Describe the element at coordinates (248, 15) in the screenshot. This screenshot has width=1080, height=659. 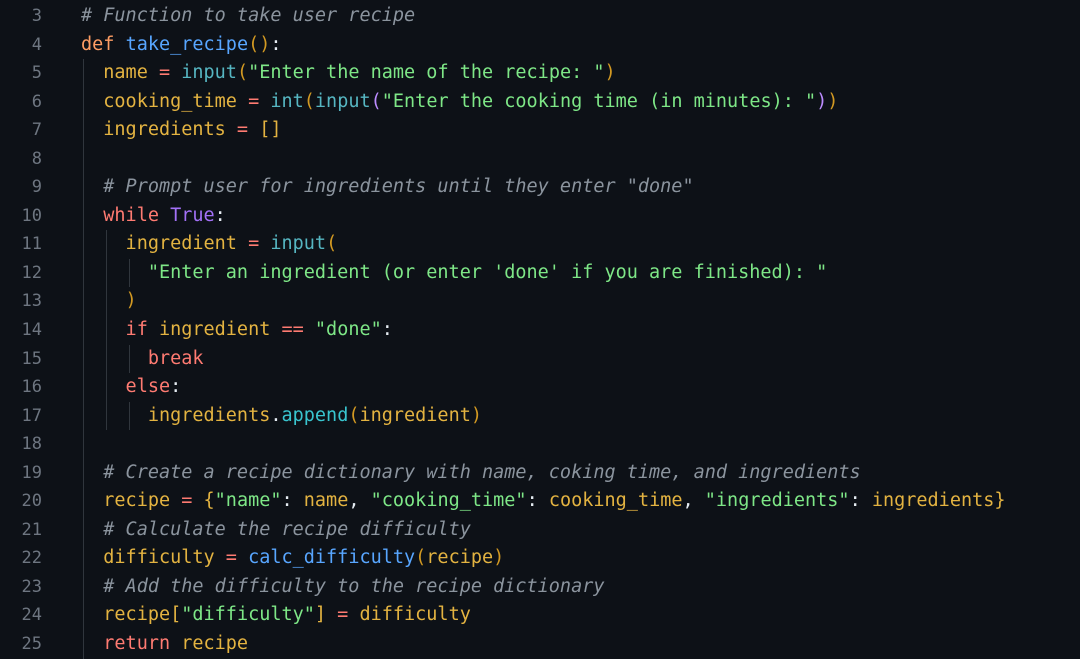
I see `token-comment: # Function to take user recipe` at that location.